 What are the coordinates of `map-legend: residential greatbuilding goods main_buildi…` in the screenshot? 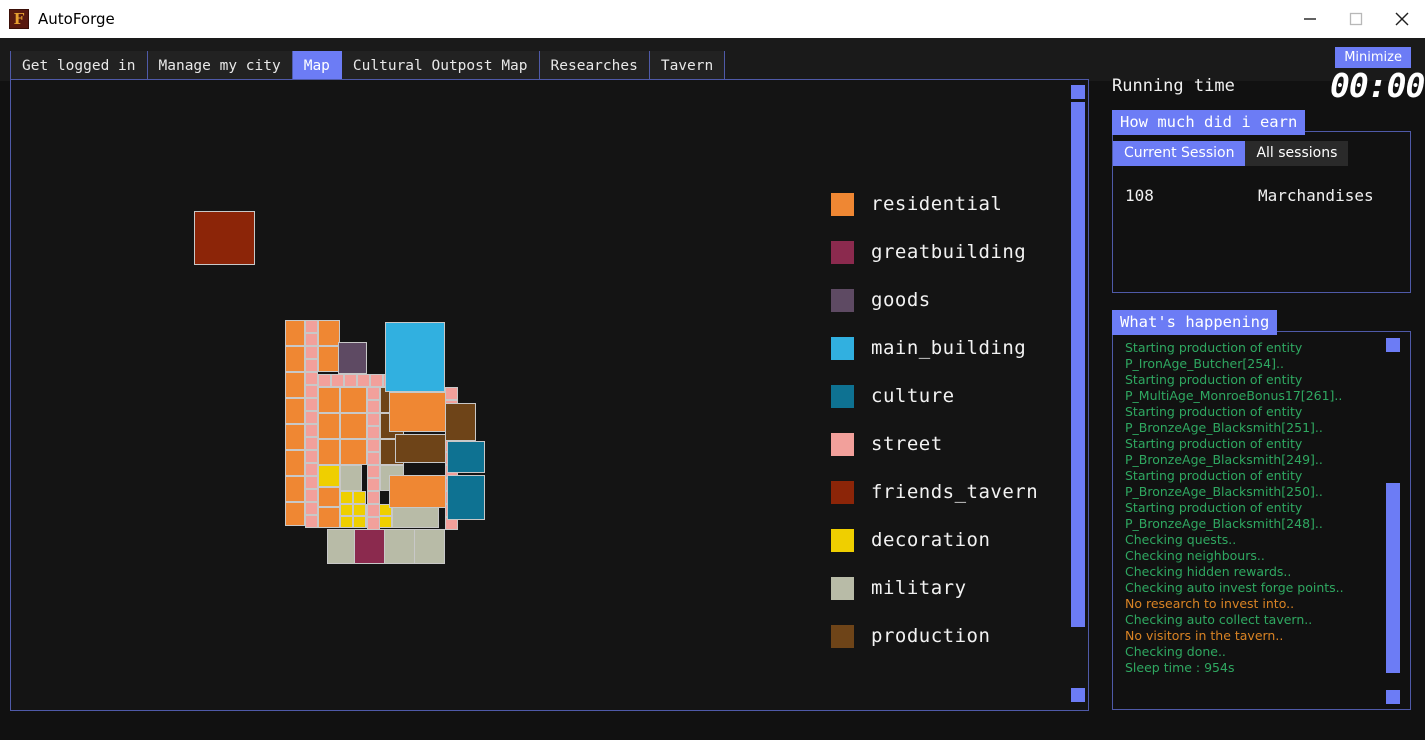 It's located at (934, 420).